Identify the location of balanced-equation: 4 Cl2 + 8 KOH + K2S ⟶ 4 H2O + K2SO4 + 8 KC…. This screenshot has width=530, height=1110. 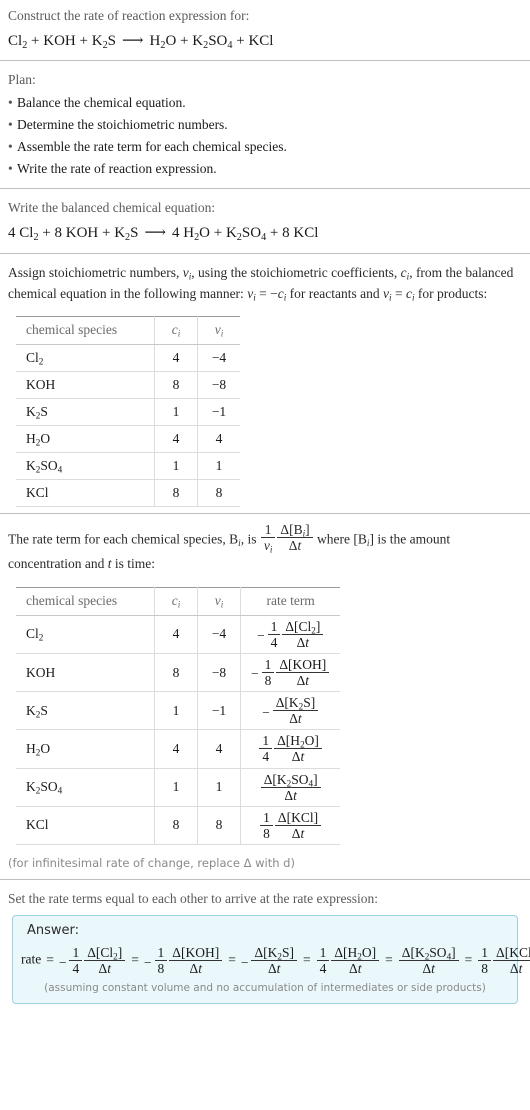
(163, 234).